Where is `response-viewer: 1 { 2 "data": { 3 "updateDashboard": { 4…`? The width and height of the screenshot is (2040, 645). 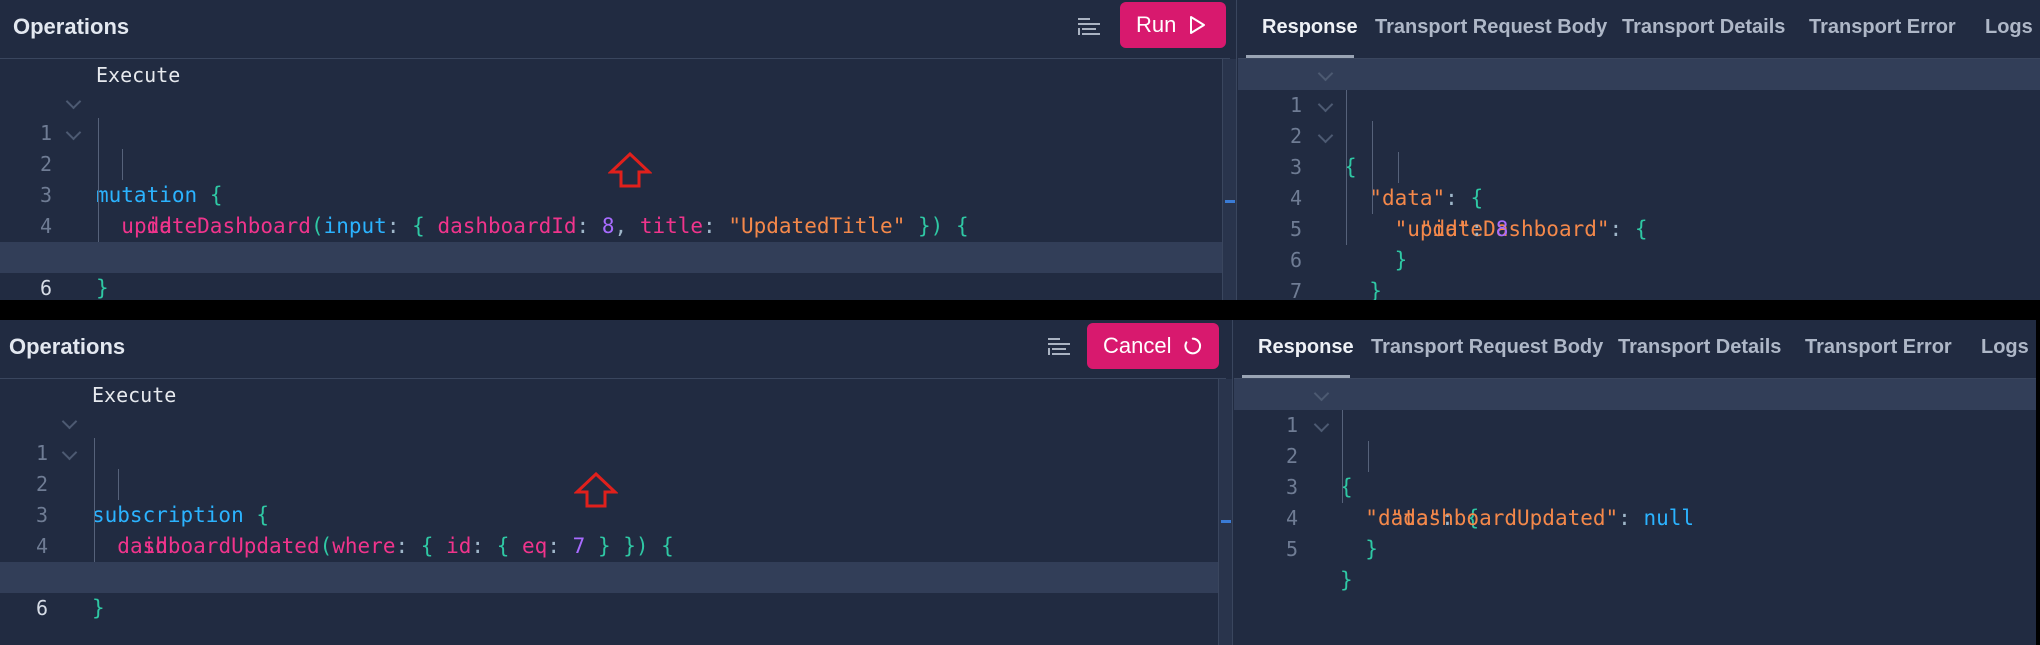
response-viewer: 1 { 2 "data": { 3 "updateDashboard": { 4… is located at coordinates (1639, 179).